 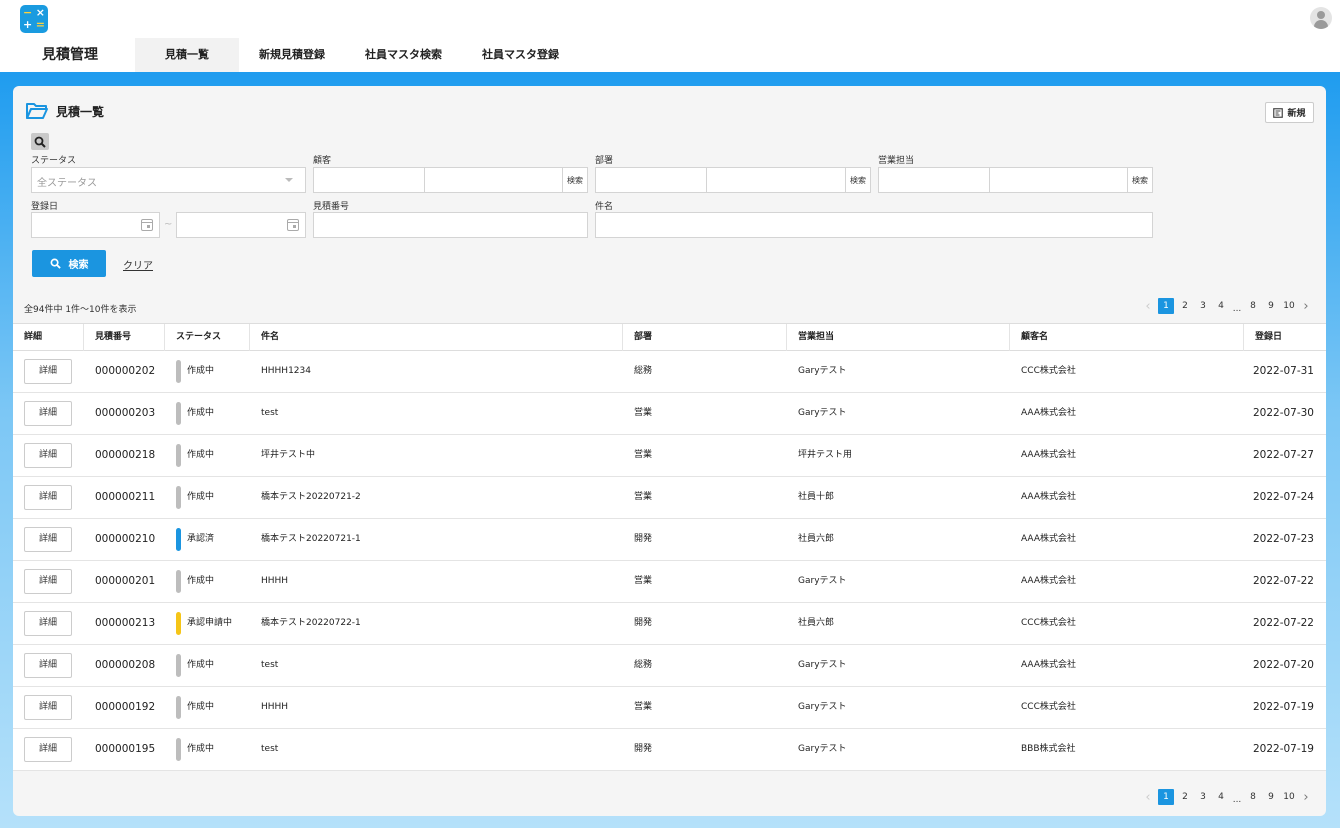 I want to click on subject-input, so click(x=874, y=225).